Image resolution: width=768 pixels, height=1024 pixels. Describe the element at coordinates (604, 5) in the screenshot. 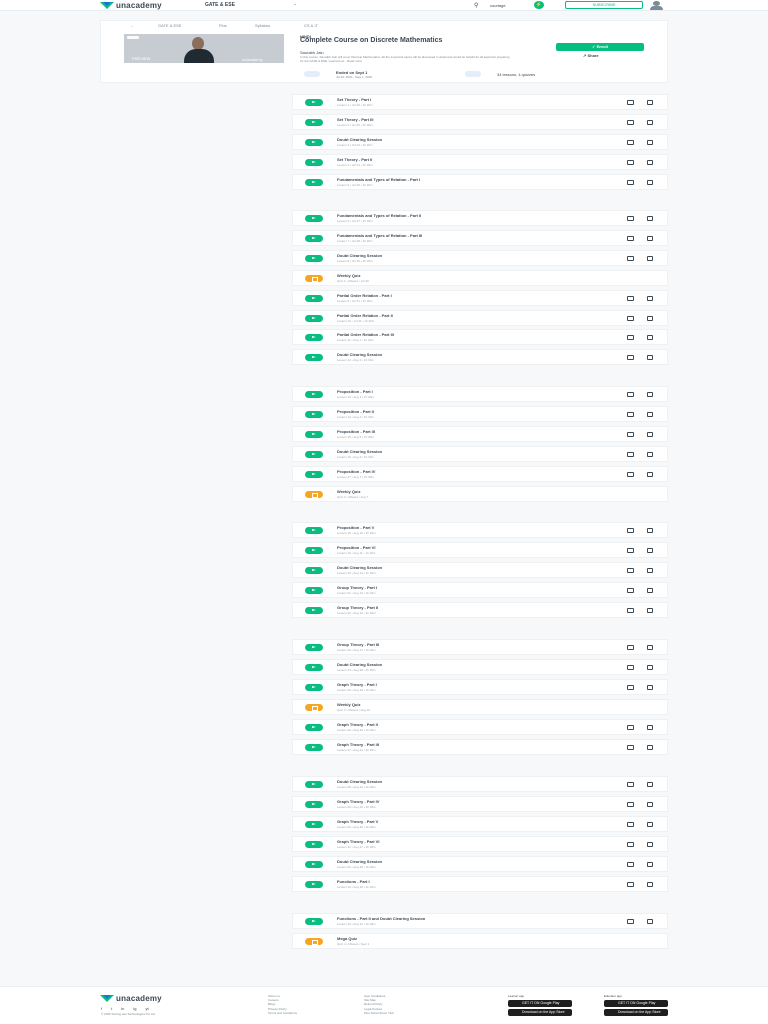

I see `subscribe-button: SUBSCRIBE` at that location.